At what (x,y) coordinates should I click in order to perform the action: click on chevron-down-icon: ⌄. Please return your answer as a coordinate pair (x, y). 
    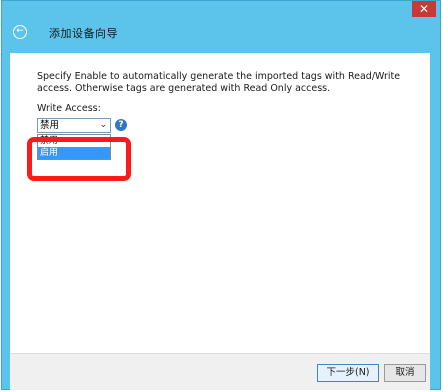
    Looking at the image, I should click on (103, 125).